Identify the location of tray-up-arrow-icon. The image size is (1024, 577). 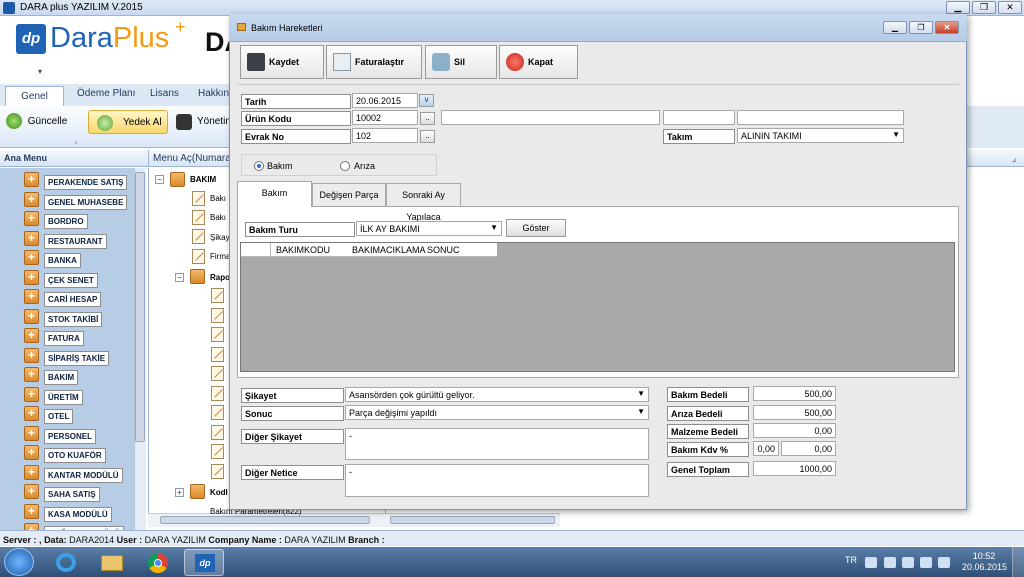
(871, 562).